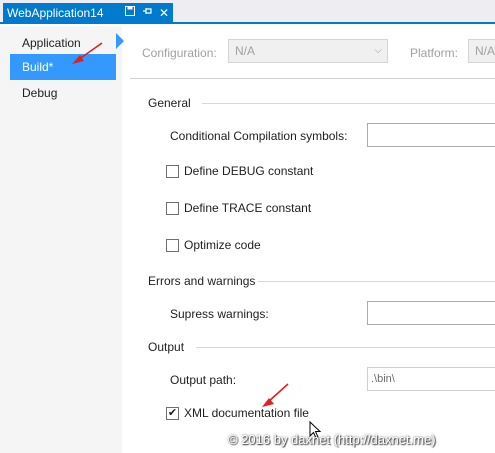  I want to click on copyright-watermark: © 2016 by daxnet (http://daxnet.me), so click(332, 439).